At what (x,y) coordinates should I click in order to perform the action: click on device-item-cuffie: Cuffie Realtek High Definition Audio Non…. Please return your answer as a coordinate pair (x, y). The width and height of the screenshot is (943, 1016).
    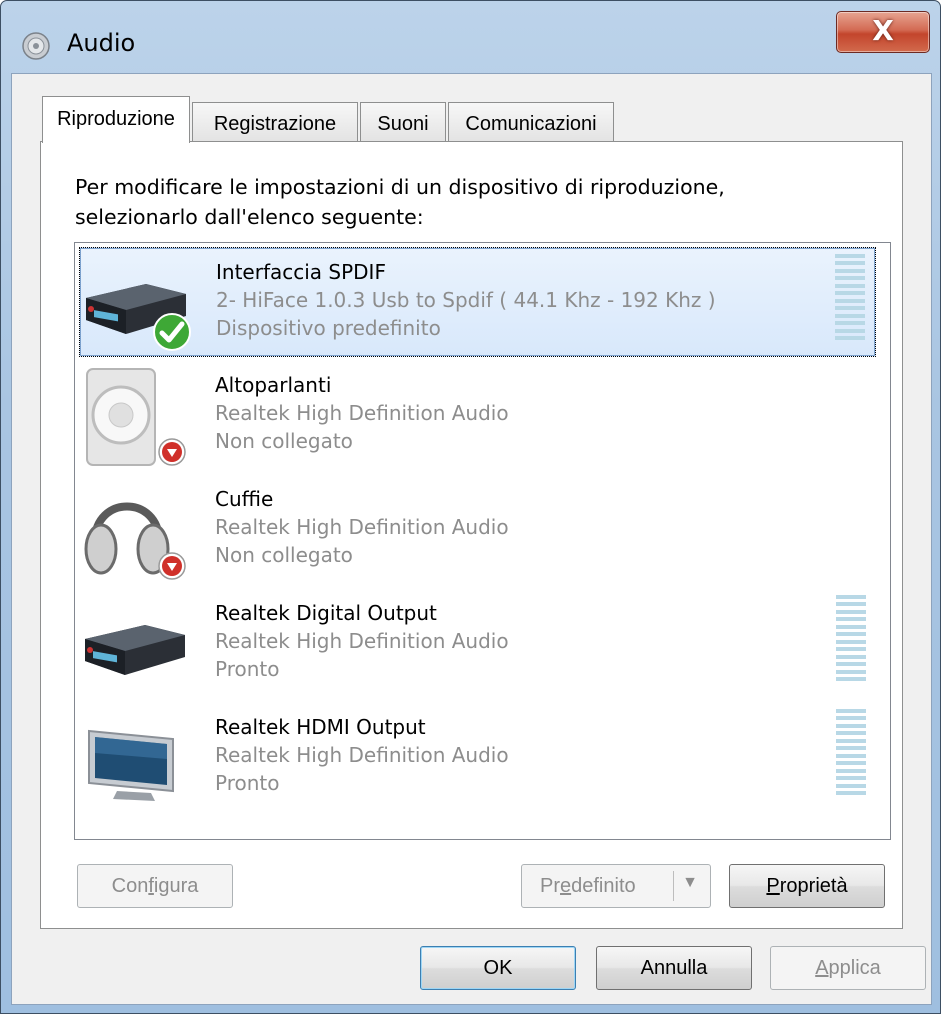
    Looking at the image, I should click on (477, 530).